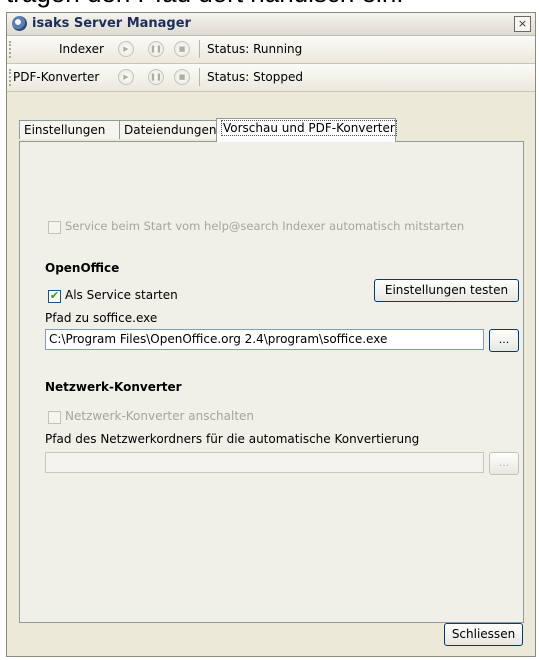 This screenshot has width=539, height=660. I want to click on indexer-pause-icon: ❚❚, so click(156, 49).